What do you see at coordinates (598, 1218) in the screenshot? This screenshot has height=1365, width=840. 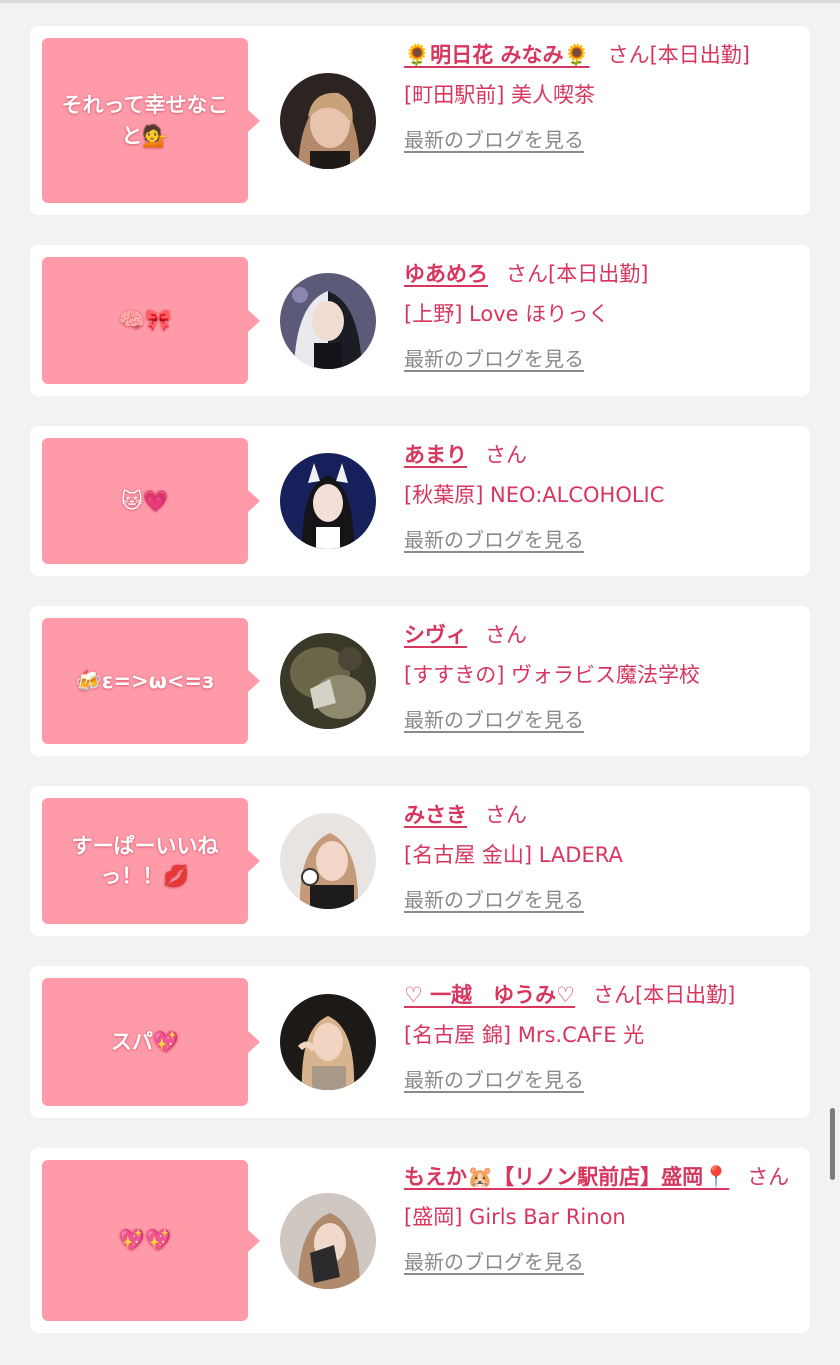 I see `shop-label: [盛岡] Girls Bar Rinon` at bounding box center [598, 1218].